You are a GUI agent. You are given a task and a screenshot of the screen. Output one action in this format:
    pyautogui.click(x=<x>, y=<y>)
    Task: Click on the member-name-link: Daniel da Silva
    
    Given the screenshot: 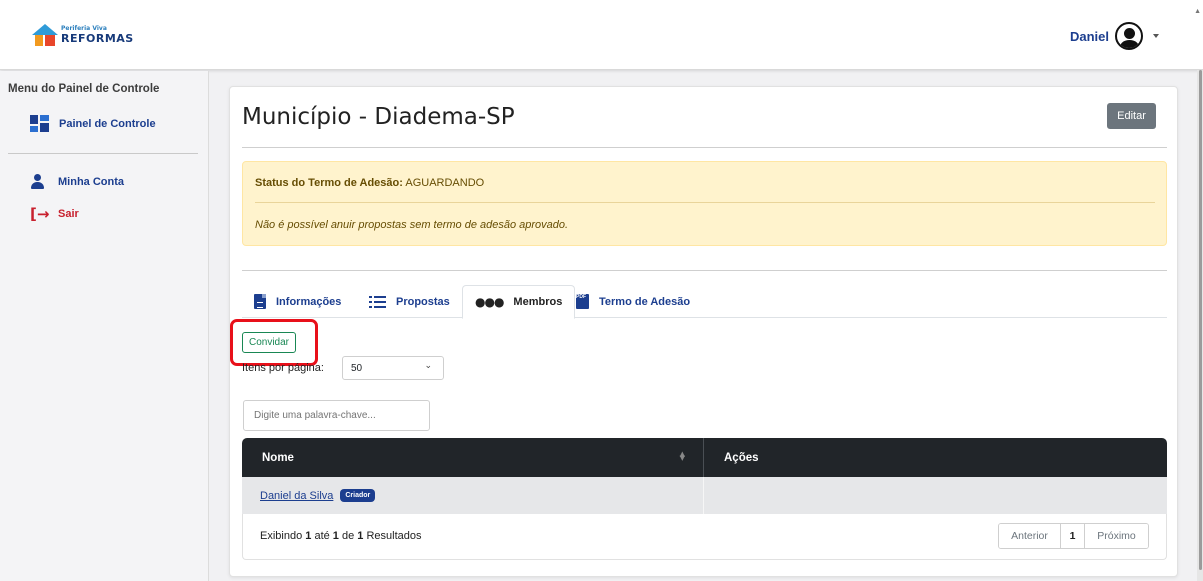 What is the action you would take?
    pyautogui.click(x=296, y=496)
    